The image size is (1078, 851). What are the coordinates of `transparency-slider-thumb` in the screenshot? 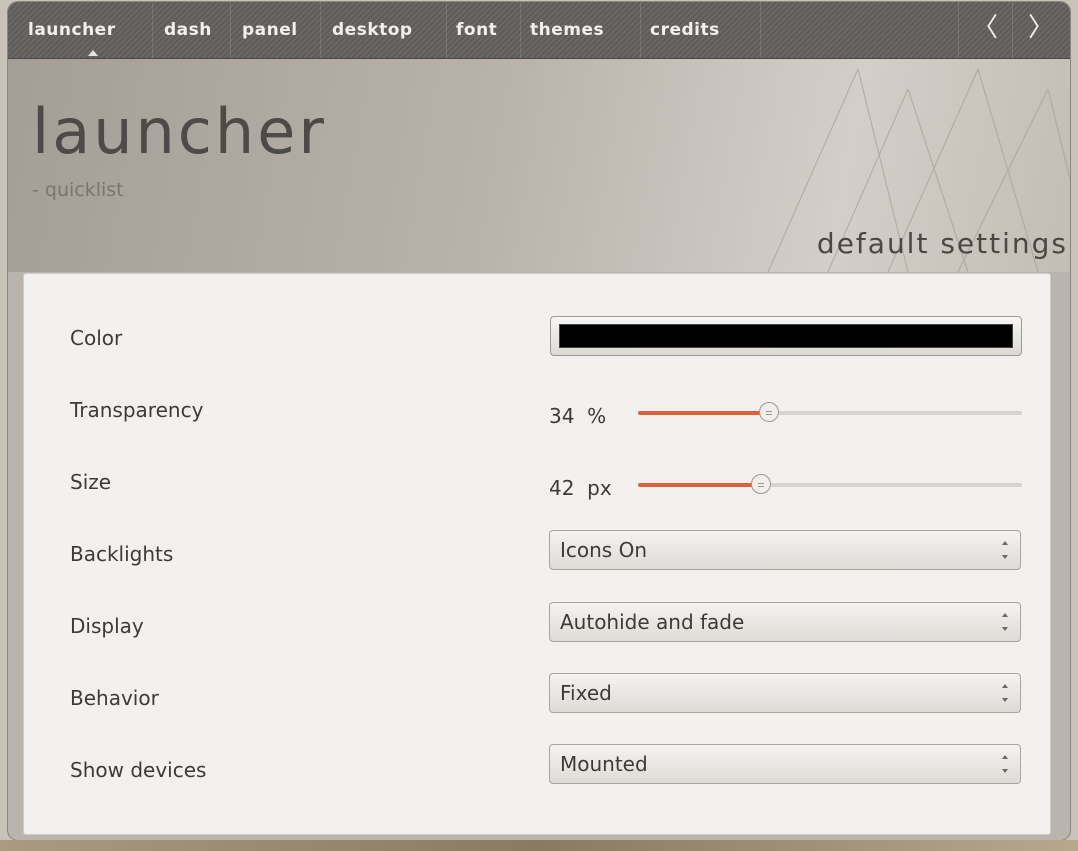 It's located at (769, 412).